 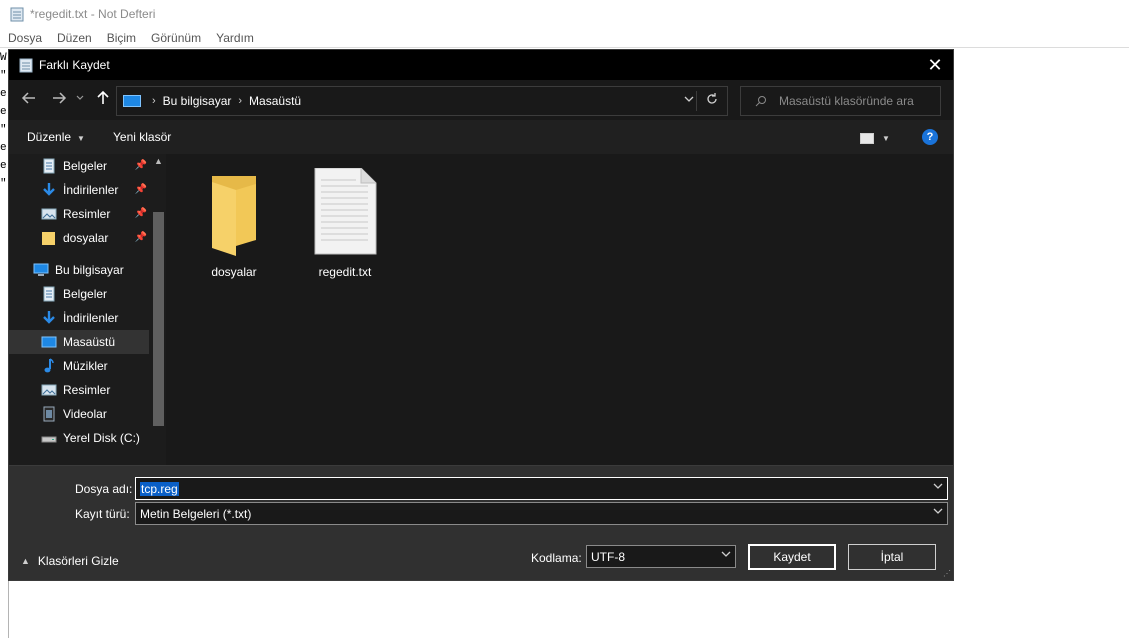 I want to click on nav-item-desktop: Masaüstü, so click(x=79, y=342).